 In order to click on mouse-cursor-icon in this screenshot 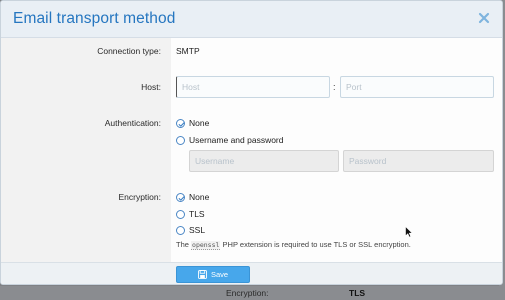, I will do `click(409, 232)`.